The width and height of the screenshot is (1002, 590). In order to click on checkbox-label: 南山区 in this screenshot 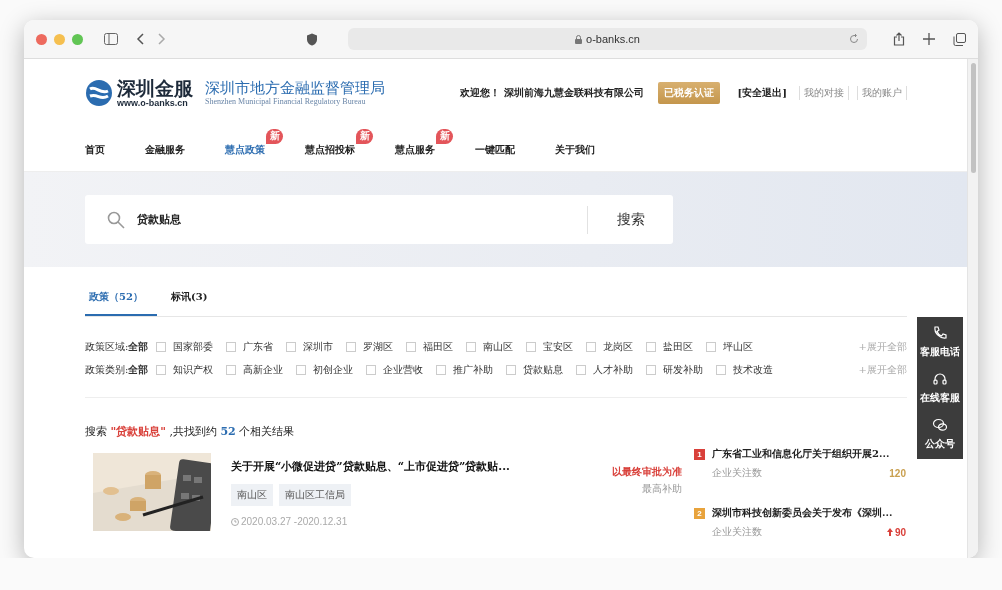, I will do `click(498, 346)`.